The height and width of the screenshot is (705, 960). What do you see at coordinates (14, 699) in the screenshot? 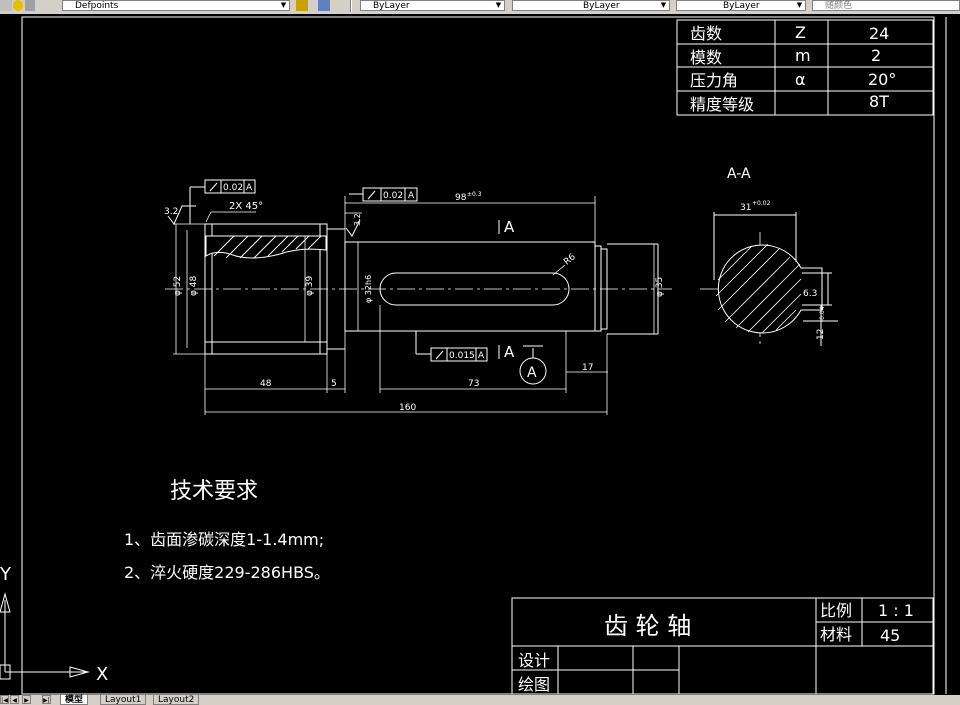
I see `prev-tab-icon: ◀` at bounding box center [14, 699].